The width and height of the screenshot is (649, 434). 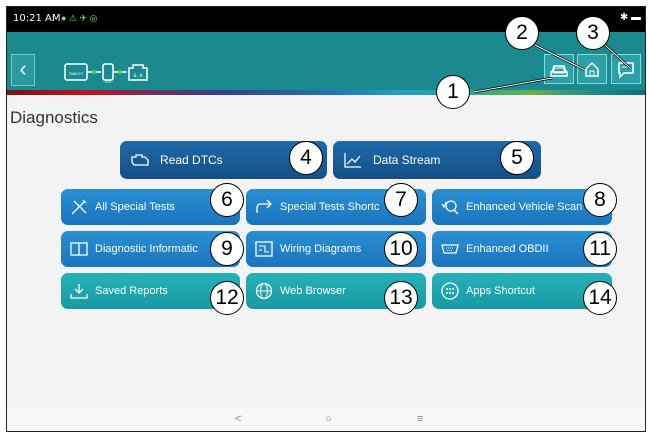 What do you see at coordinates (326, 63) in the screenshot?
I see `app-bar: ‹ TABLET VCI 0.0` at bounding box center [326, 63].